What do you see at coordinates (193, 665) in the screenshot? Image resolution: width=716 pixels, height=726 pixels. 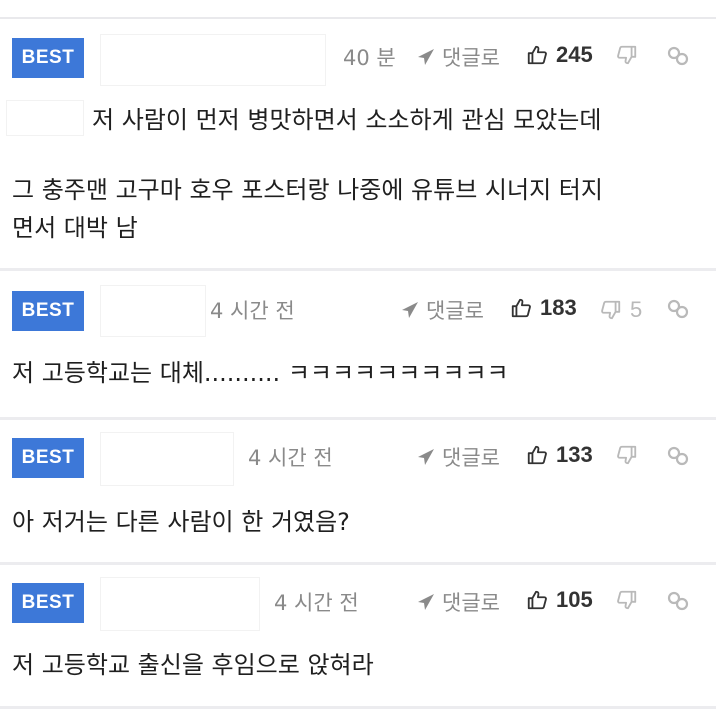 I see `comment-text-line: 저 고등학교 출신을 후임으로 앉혀라` at bounding box center [193, 665].